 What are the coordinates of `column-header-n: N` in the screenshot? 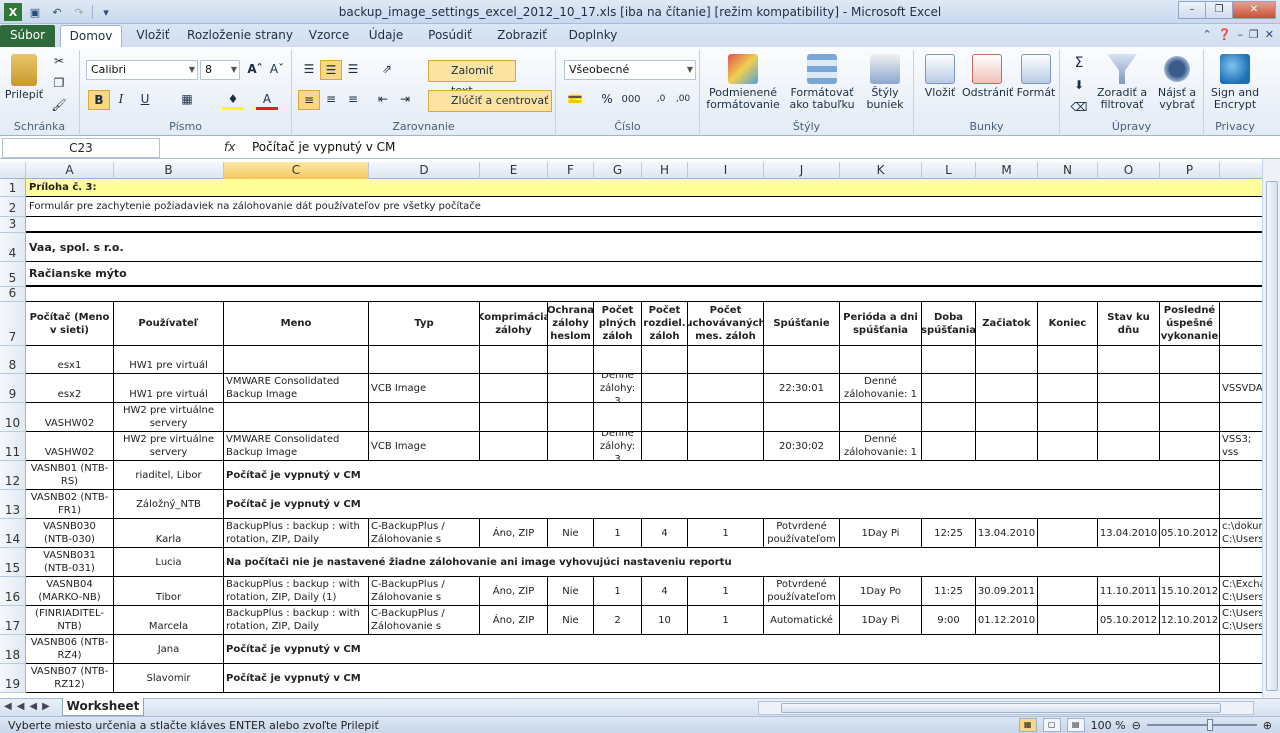 It's located at (1068, 170).